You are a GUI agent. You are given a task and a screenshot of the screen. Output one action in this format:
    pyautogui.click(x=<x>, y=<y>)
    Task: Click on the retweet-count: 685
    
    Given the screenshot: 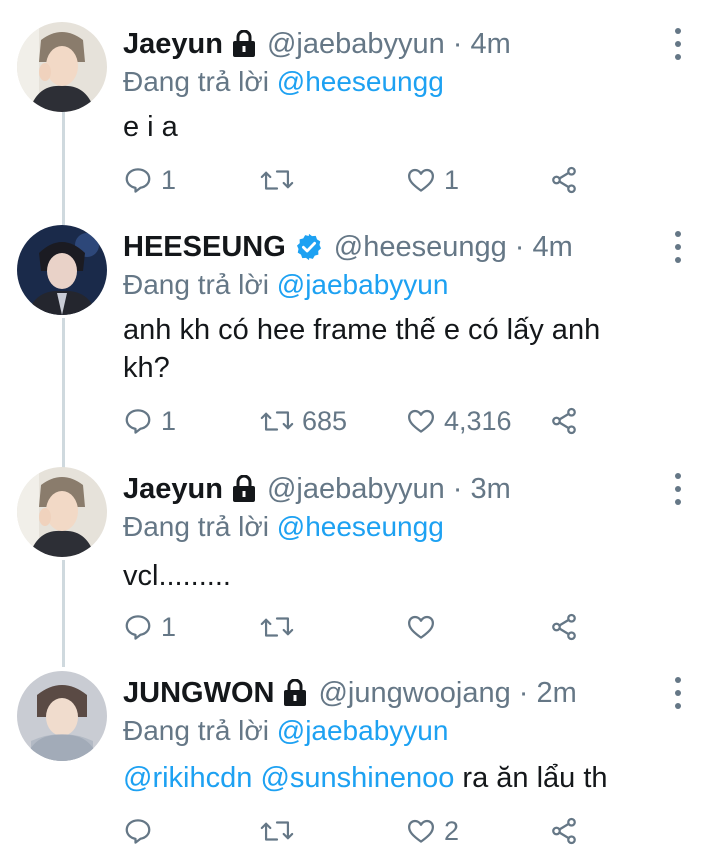 What is the action you would take?
    pyautogui.click(x=325, y=420)
    